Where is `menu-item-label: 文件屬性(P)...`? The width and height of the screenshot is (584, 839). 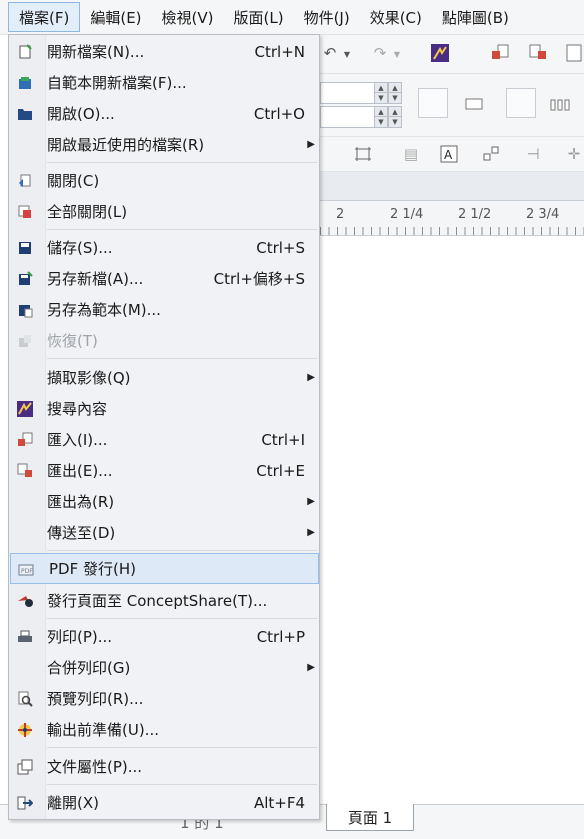
menu-item-label: 文件屬性(P)... is located at coordinates (95, 767).